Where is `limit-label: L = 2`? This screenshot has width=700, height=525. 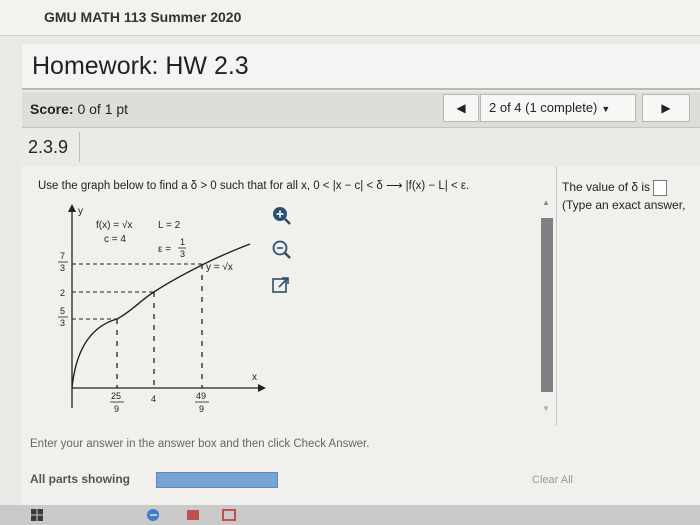 limit-label: L = 2 is located at coordinates (169, 225).